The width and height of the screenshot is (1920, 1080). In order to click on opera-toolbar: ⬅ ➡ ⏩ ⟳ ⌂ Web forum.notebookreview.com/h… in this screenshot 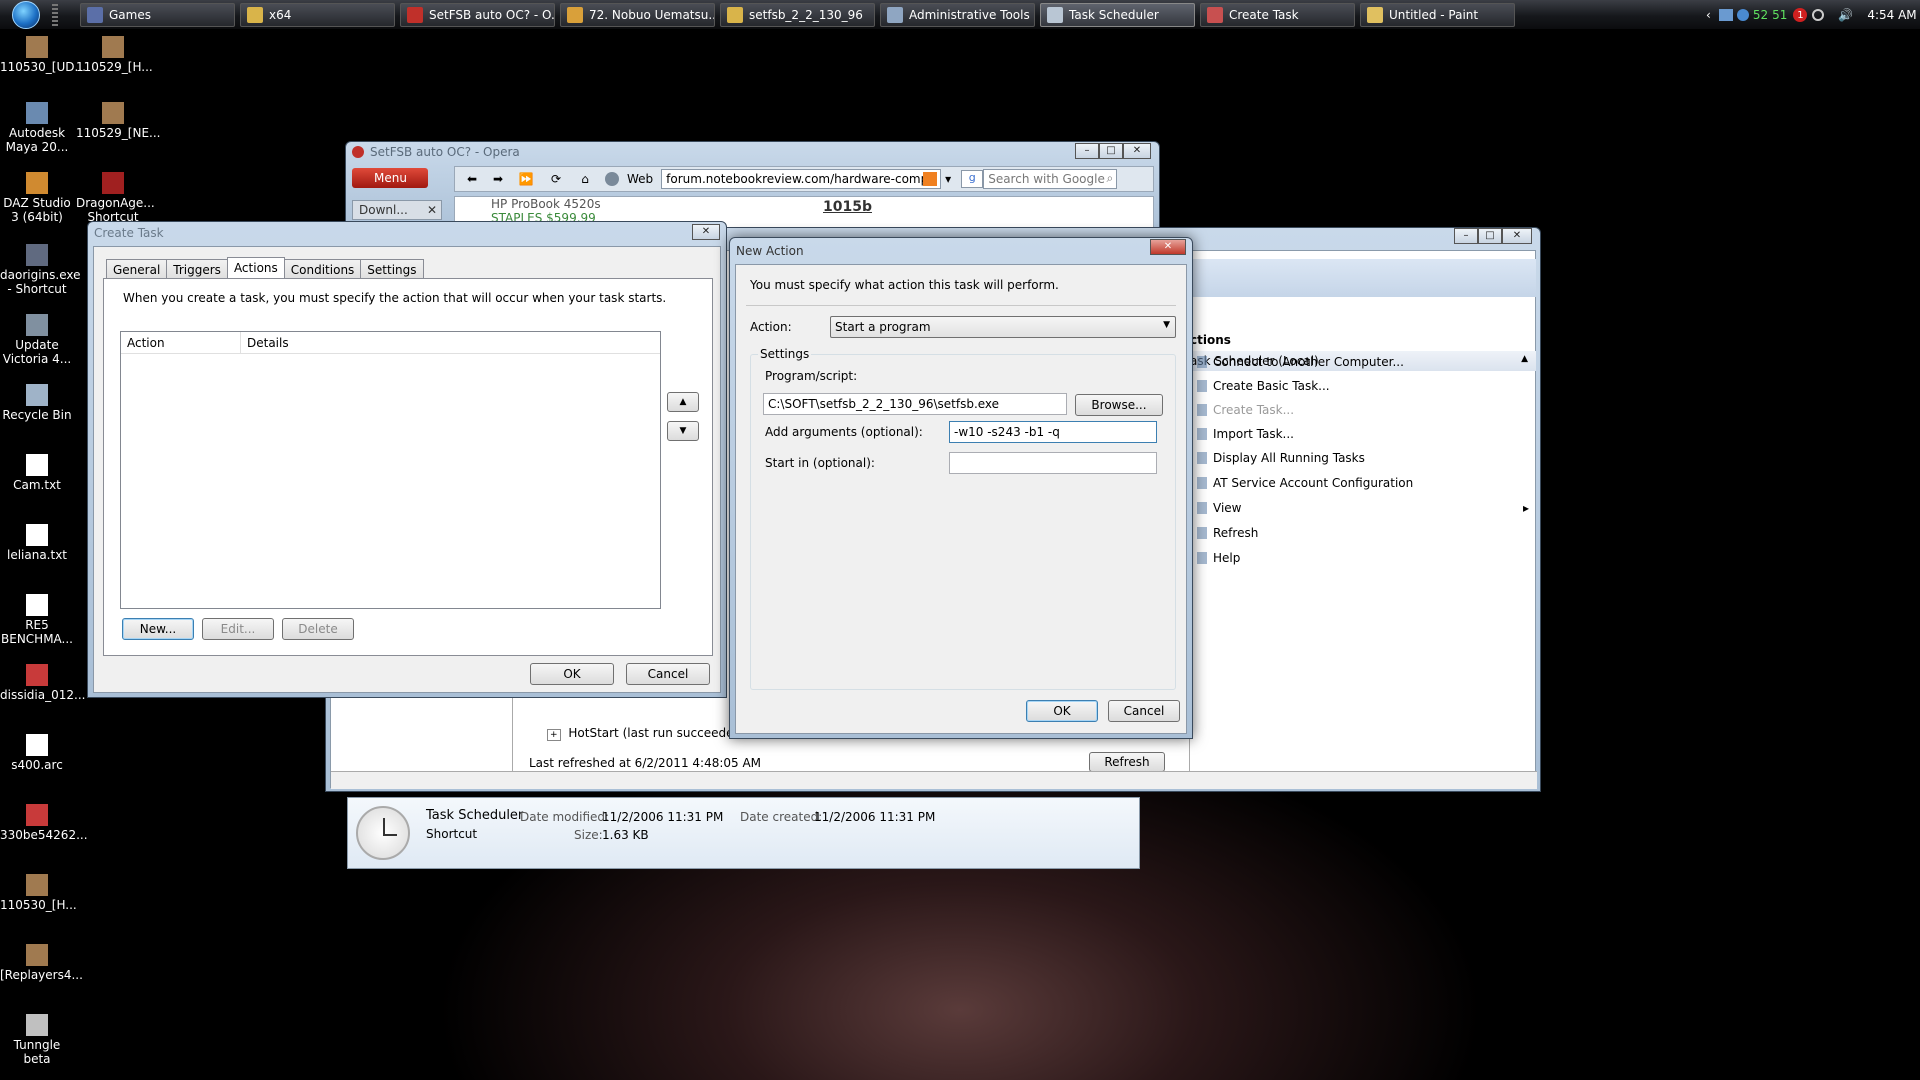, I will do `click(804, 179)`.